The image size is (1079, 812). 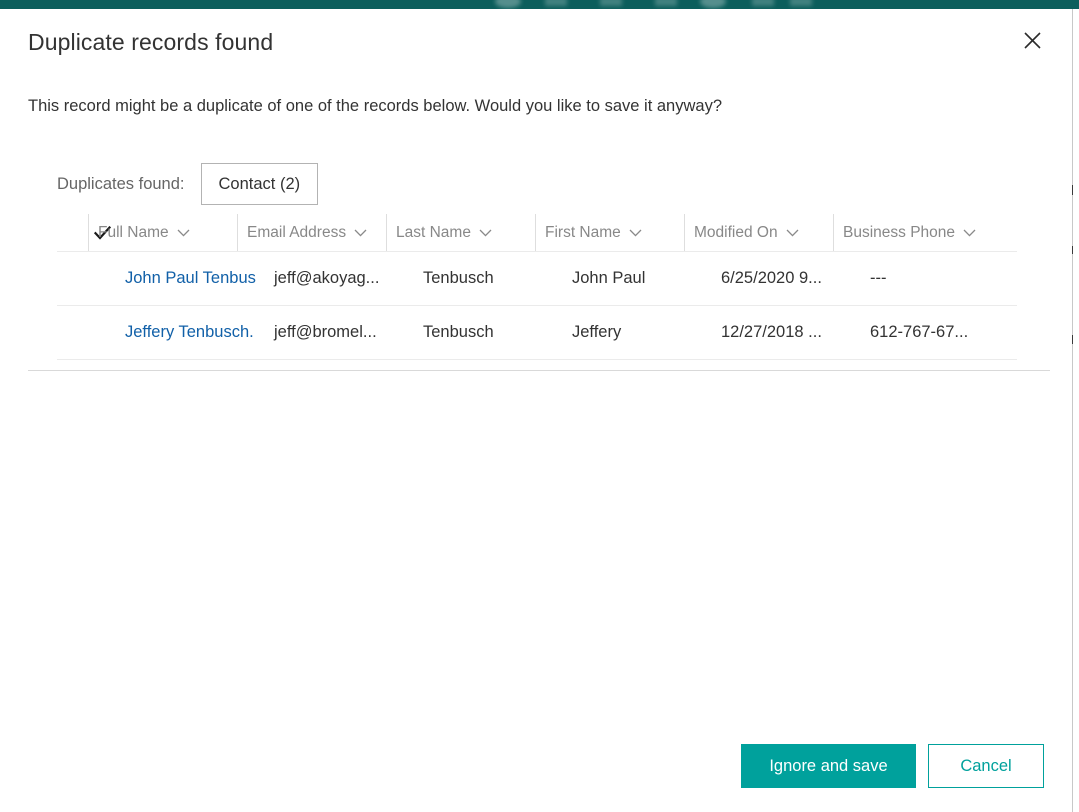 I want to click on grid-bottom-rule, so click(x=539, y=370).